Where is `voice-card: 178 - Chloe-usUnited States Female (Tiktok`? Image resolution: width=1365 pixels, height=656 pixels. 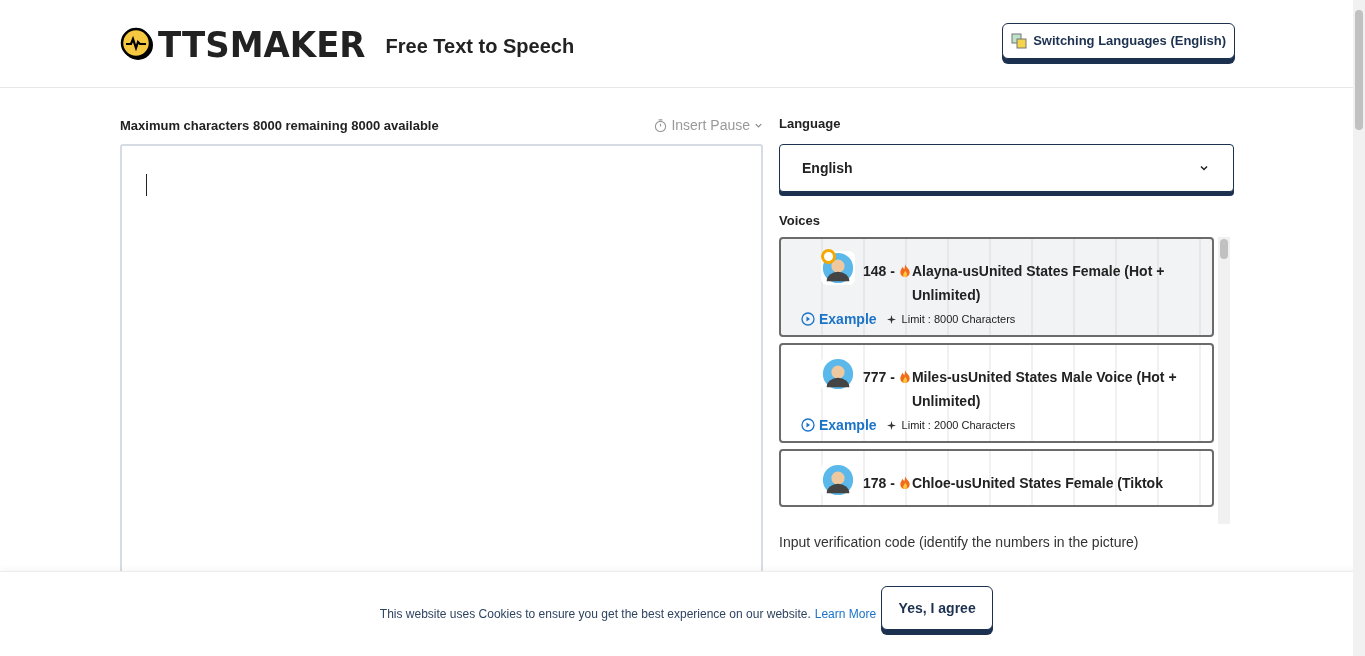 voice-card: 178 - Chloe-usUnited States Female (Tiktok is located at coordinates (996, 478).